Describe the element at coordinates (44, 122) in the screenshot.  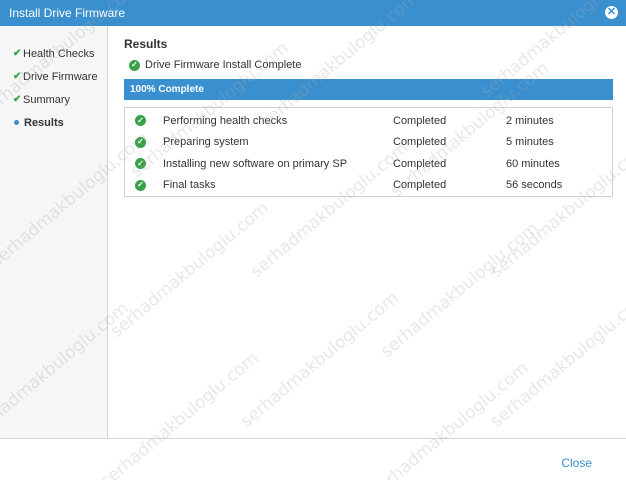
I see `step-label: Results` at that location.